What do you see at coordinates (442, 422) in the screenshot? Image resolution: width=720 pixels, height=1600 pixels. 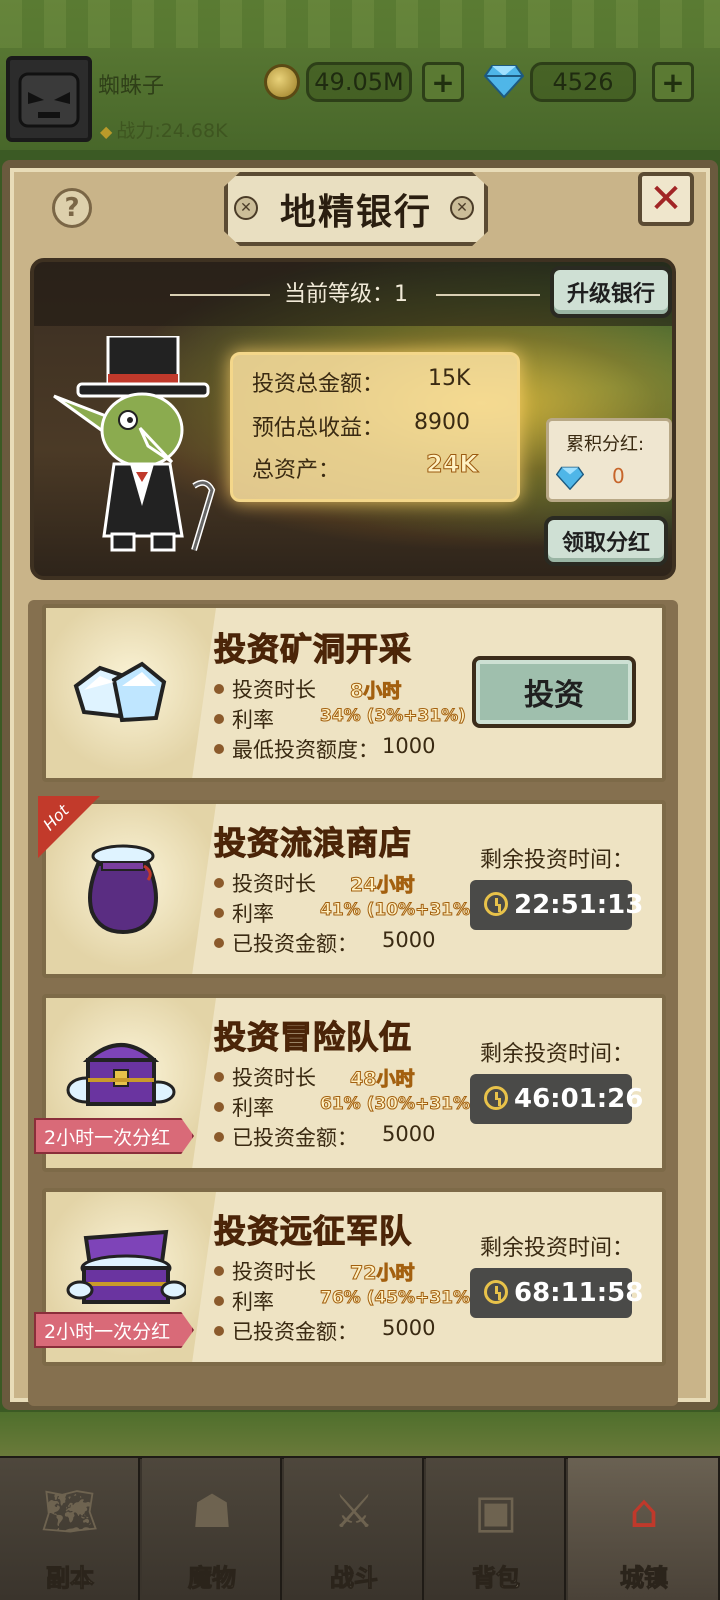 I see `est-income-value: 8900` at bounding box center [442, 422].